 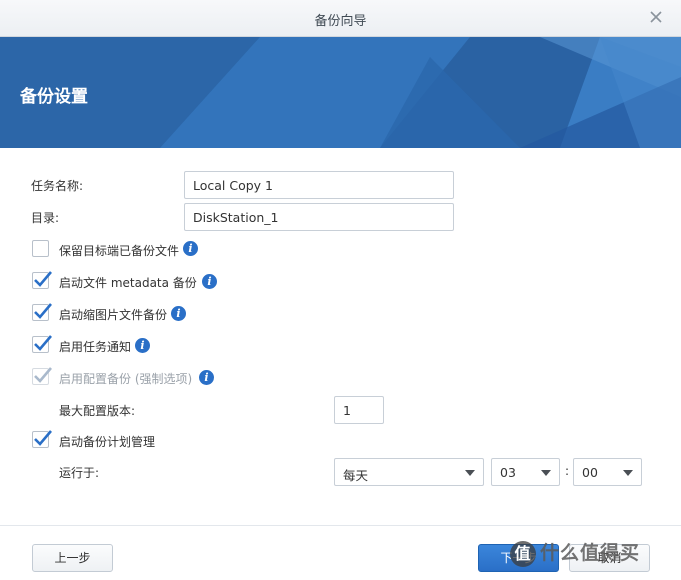 I want to click on hour-value: 03, so click(x=508, y=472).